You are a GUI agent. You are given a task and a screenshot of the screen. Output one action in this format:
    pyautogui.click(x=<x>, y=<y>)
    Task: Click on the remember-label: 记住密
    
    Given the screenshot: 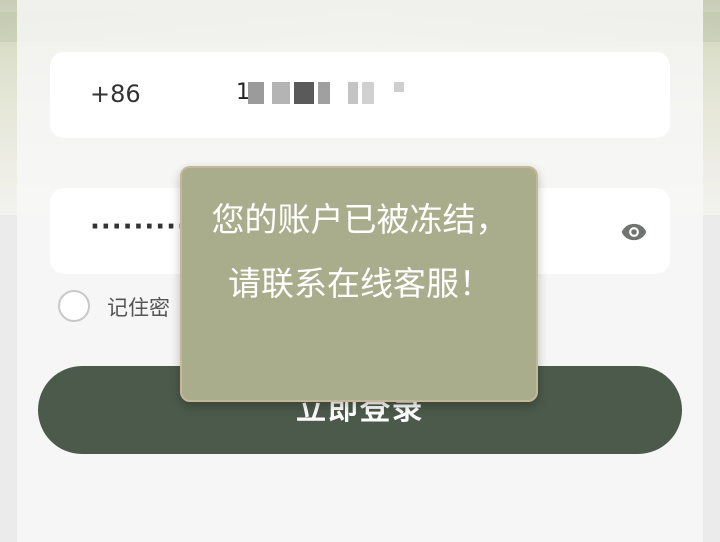 What is the action you would take?
    pyautogui.click(x=138, y=307)
    